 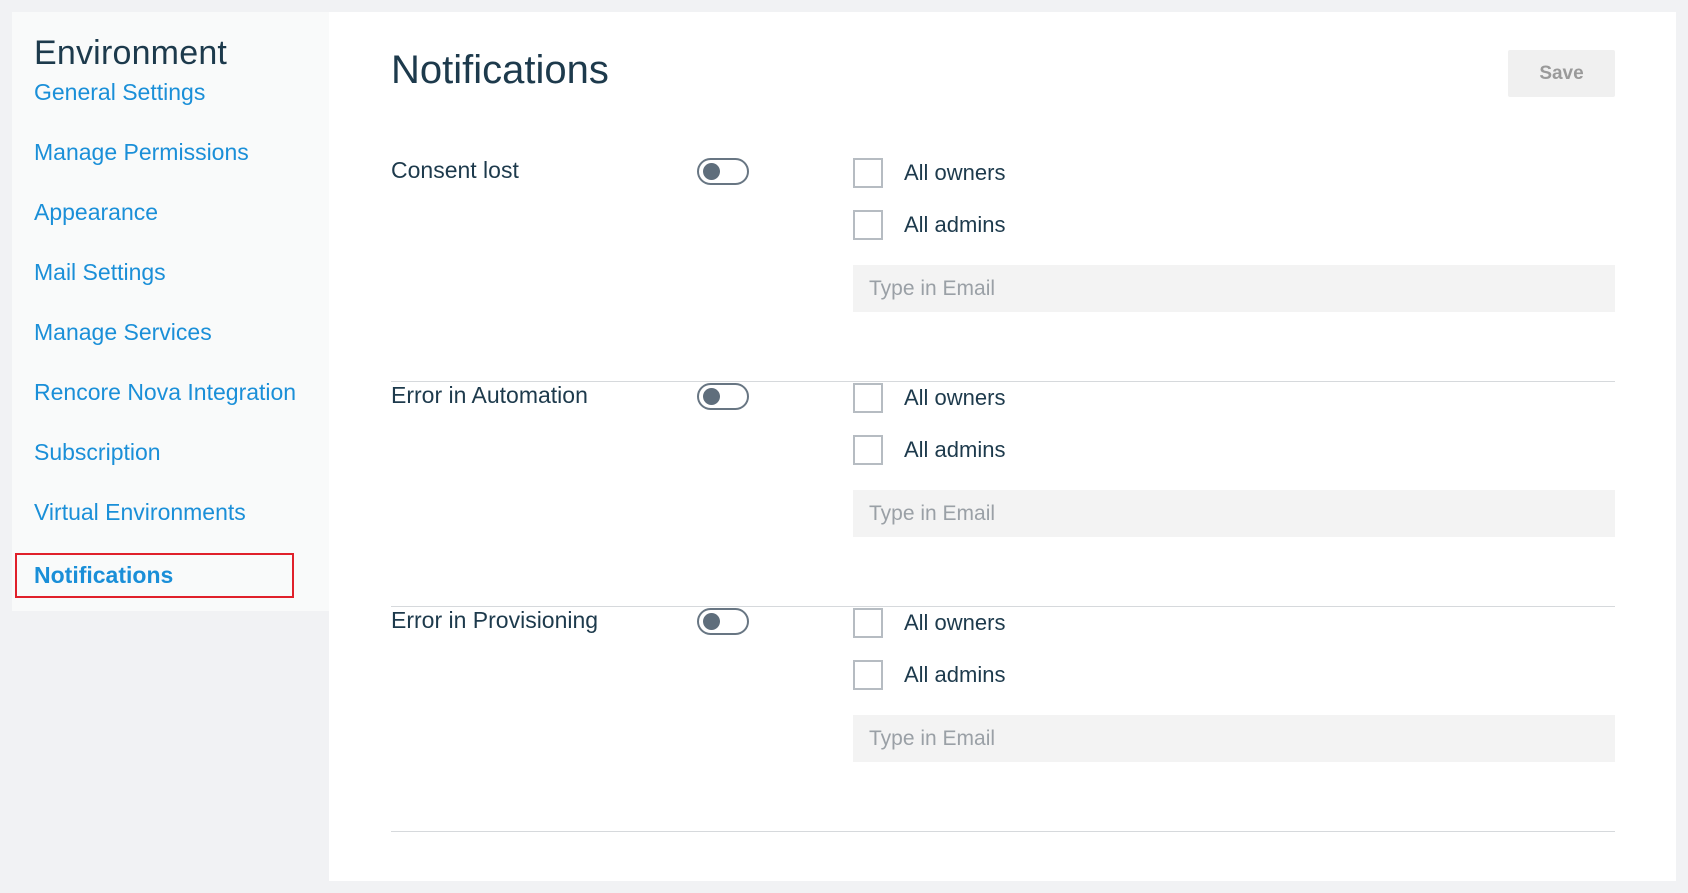 What do you see at coordinates (455, 170) in the screenshot?
I see `section-label: Consent lost` at bounding box center [455, 170].